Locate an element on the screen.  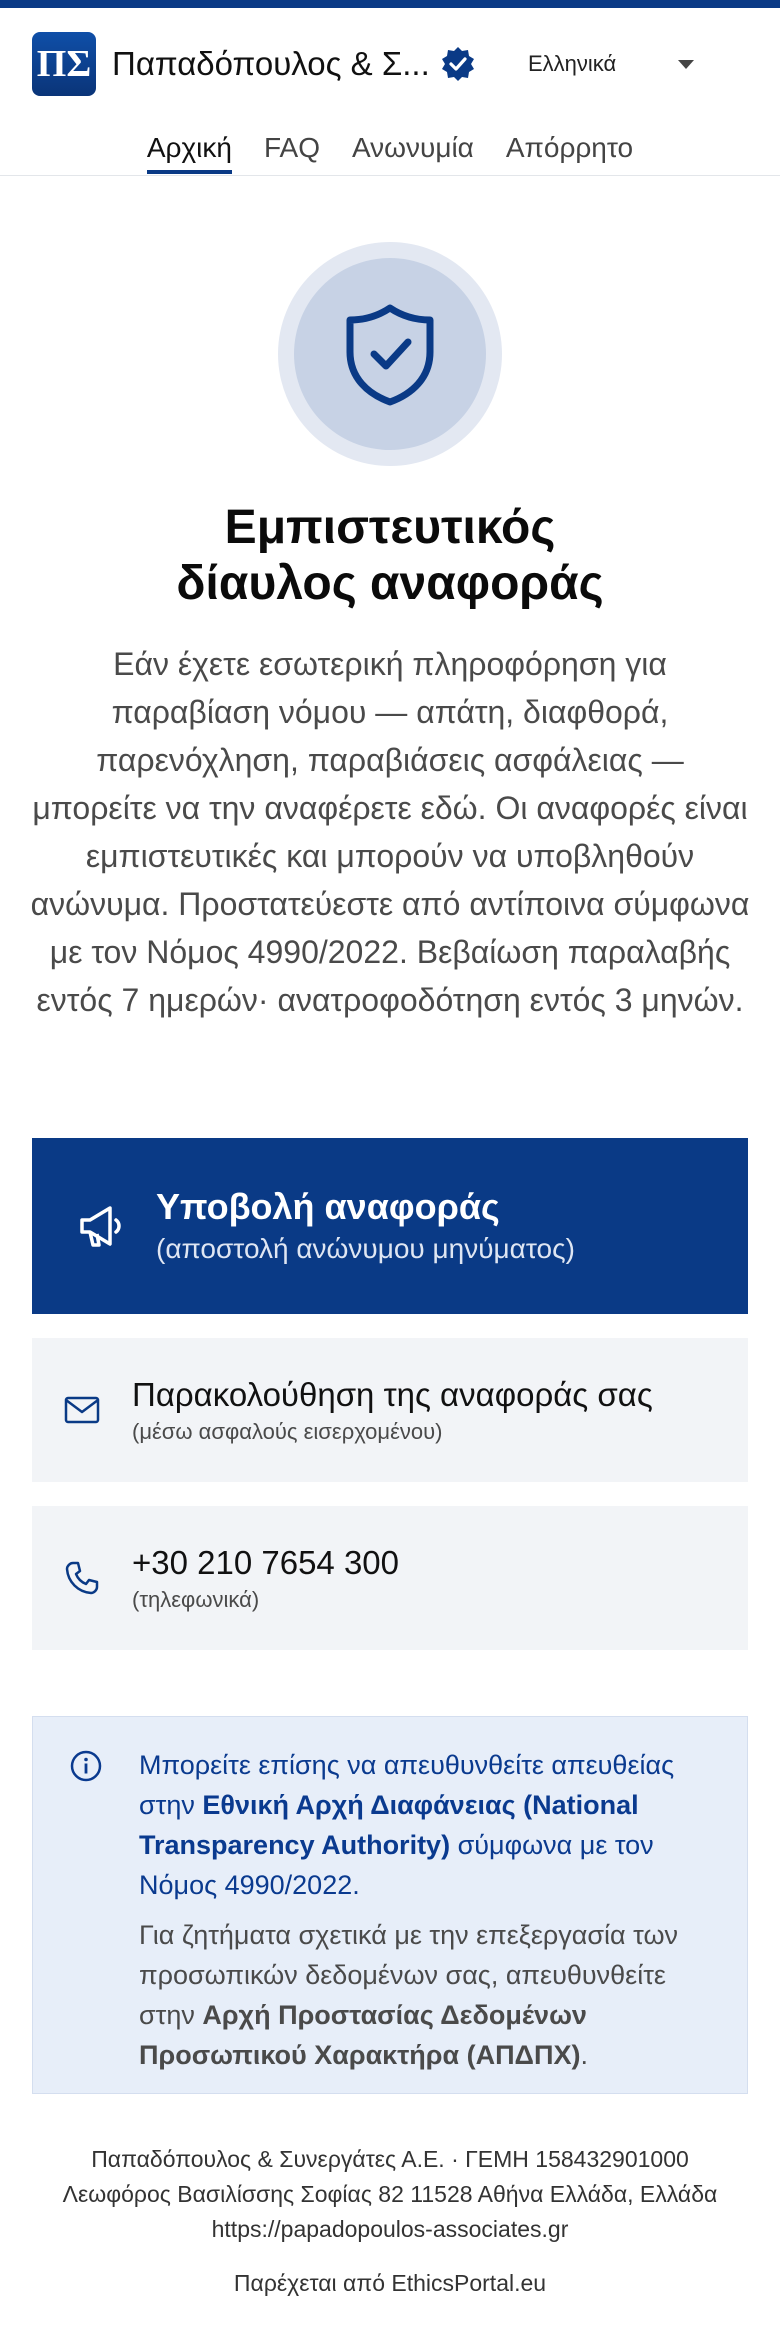
powered-by: Παρέχεται από EthicsPortal.eu is located at coordinates (390, 2283).